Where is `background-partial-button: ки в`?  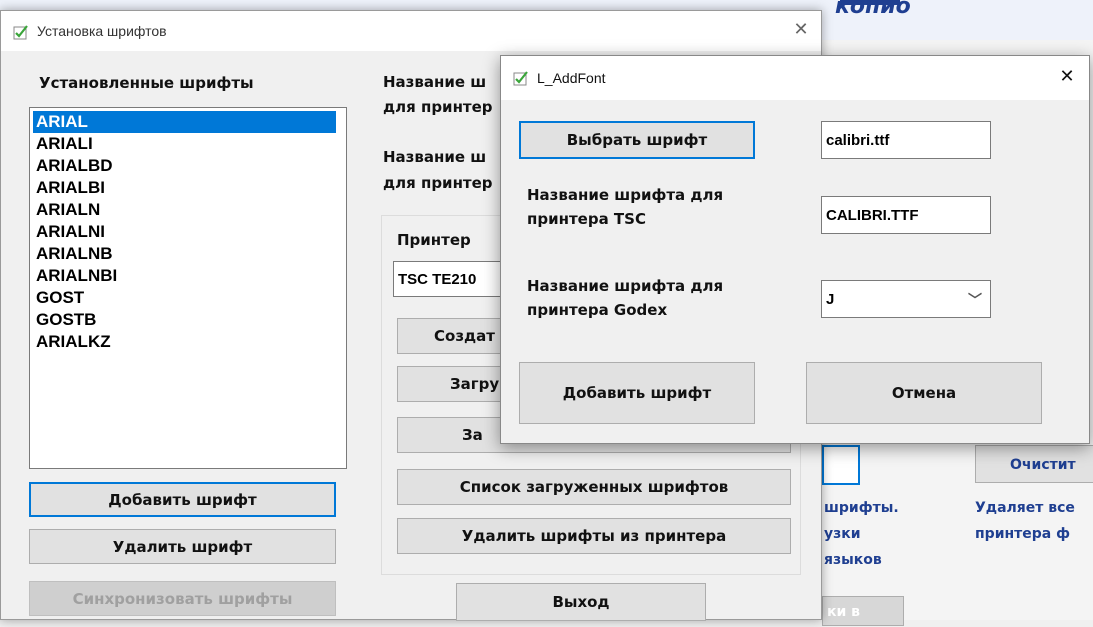
background-partial-button: ки в is located at coordinates (863, 611).